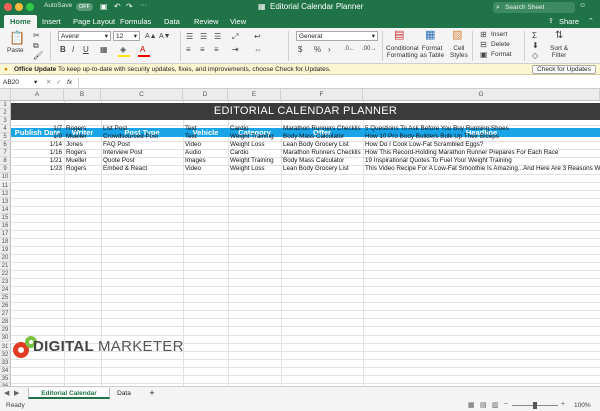 The width and height of the screenshot is (600, 411). I want to click on paste-button: Paste, so click(15, 50).